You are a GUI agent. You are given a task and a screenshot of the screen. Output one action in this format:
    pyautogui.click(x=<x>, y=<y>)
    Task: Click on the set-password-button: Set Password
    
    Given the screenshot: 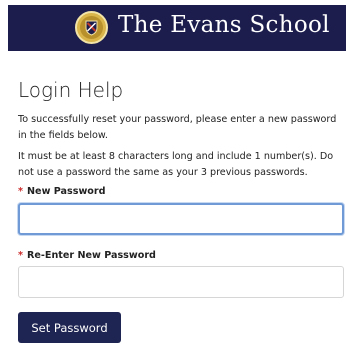 What is the action you would take?
    pyautogui.click(x=69, y=327)
    